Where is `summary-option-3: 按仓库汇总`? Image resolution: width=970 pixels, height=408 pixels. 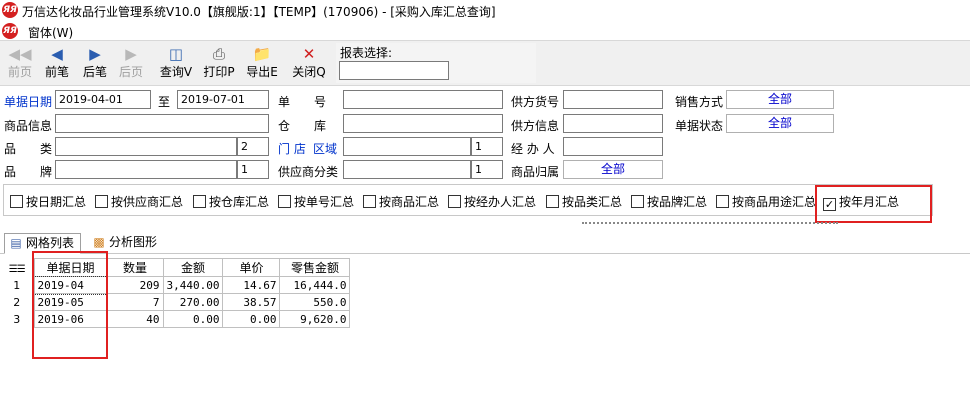 summary-option-3: 按仓库汇总 is located at coordinates (231, 201).